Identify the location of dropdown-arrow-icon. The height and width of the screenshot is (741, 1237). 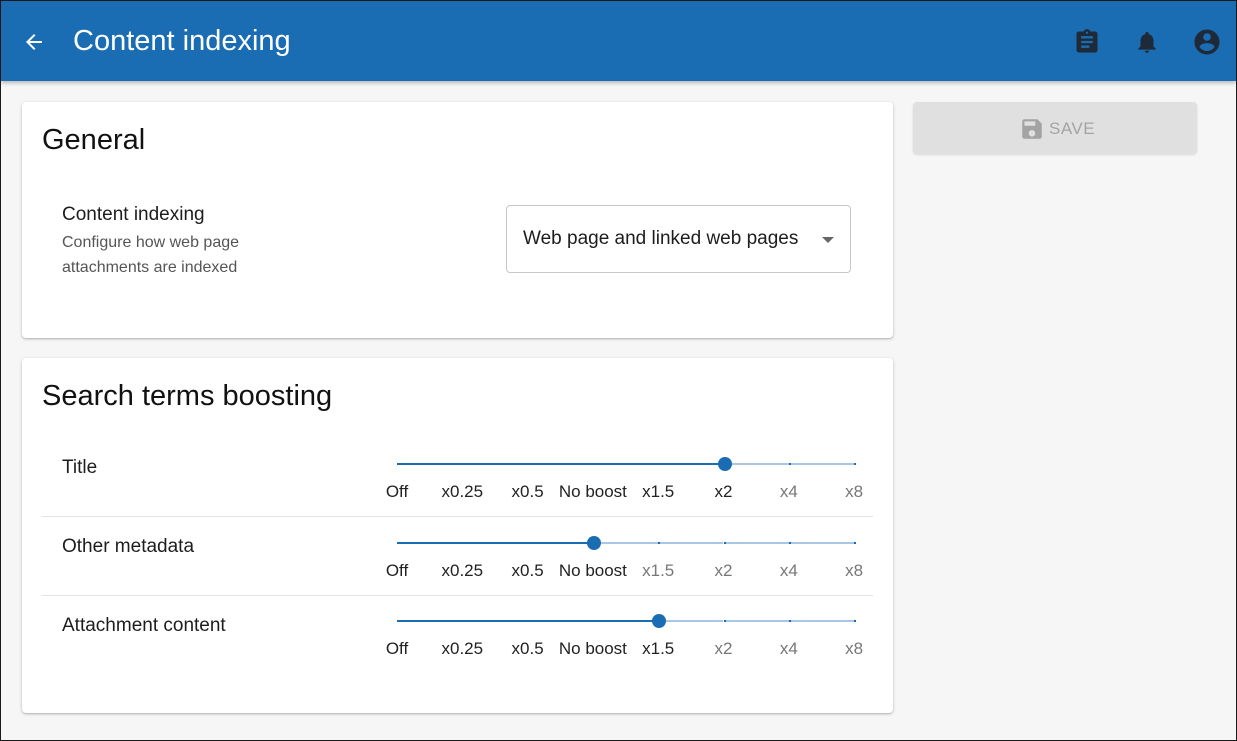
(828, 240).